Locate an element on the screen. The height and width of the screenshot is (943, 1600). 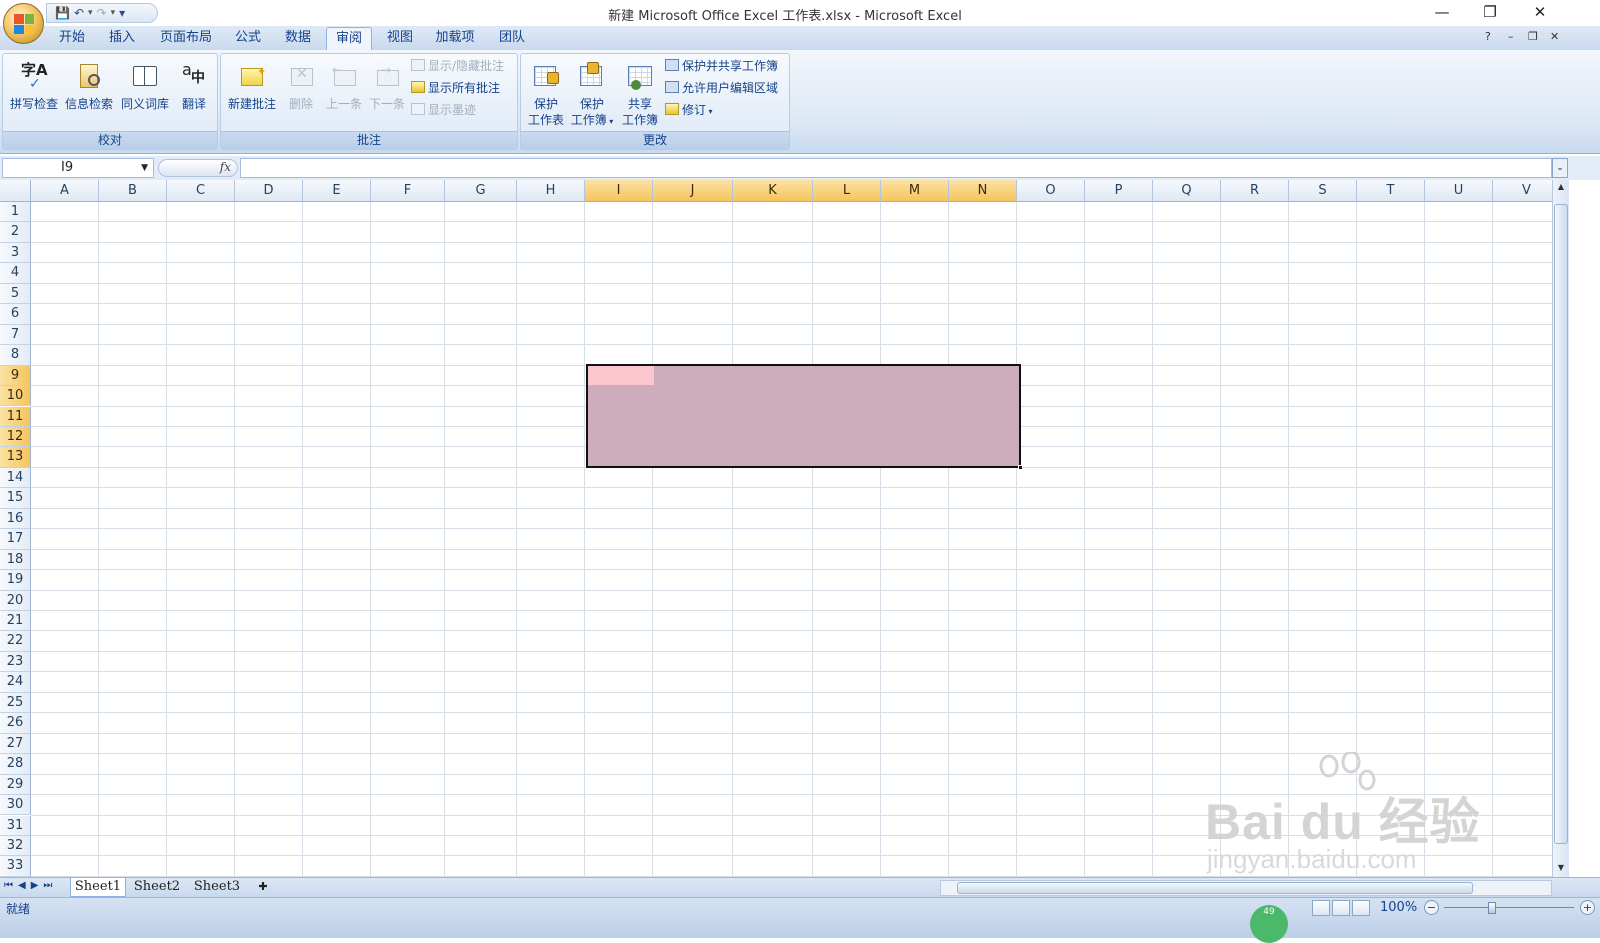
spell-check-button: 字A ✓ 拼写检查 is located at coordinates (34, 87).